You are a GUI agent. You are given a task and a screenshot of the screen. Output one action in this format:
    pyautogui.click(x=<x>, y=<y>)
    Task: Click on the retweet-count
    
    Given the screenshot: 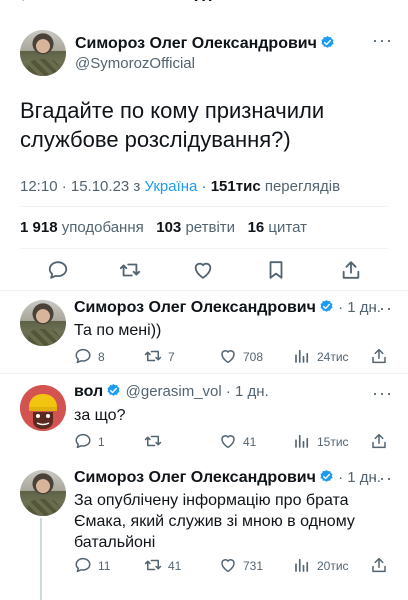 What is the action you would take?
    pyautogui.click(x=156, y=441)
    